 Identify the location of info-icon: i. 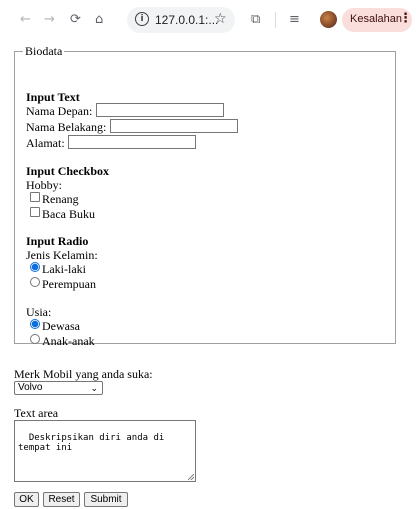
(142, 19).